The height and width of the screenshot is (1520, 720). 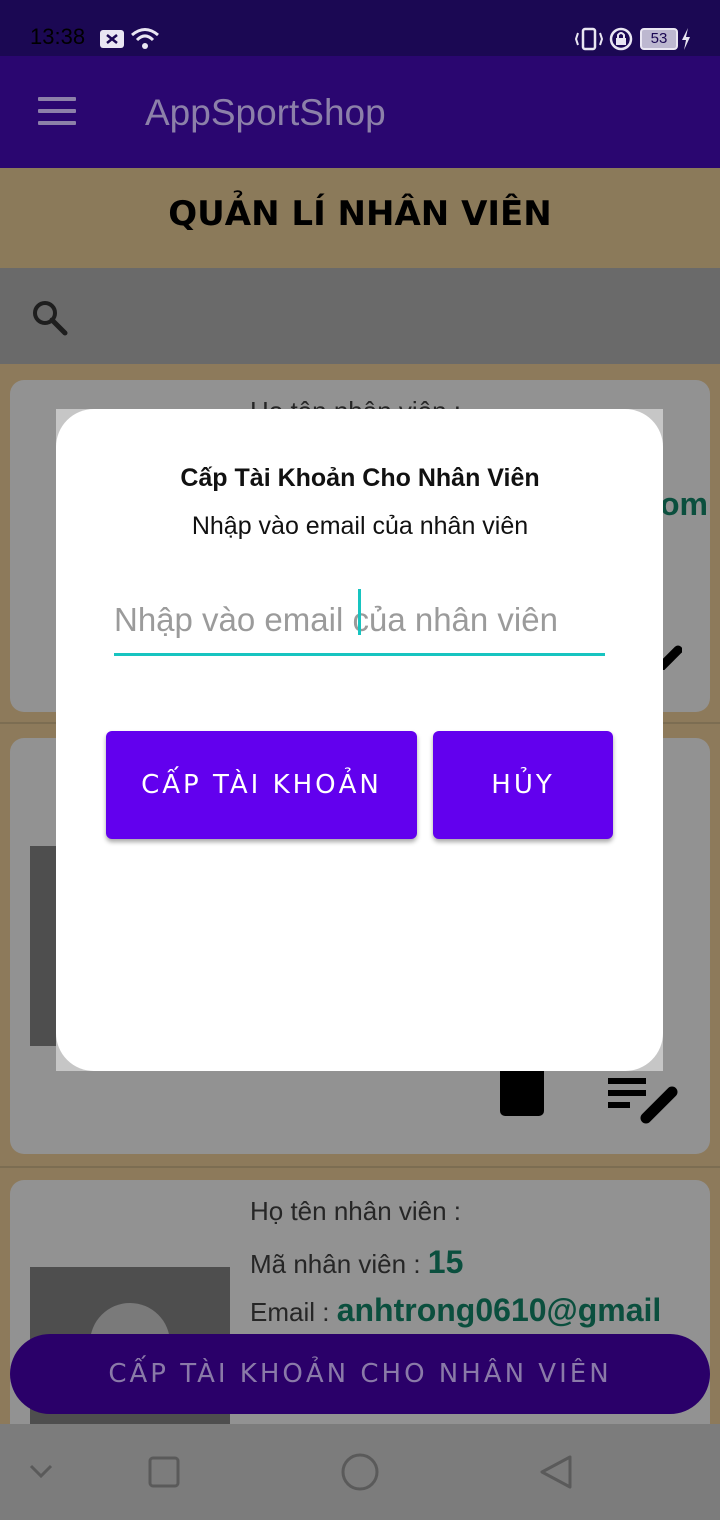 I want to click on app-title: AppSportShop, so click(x=265, y=112).